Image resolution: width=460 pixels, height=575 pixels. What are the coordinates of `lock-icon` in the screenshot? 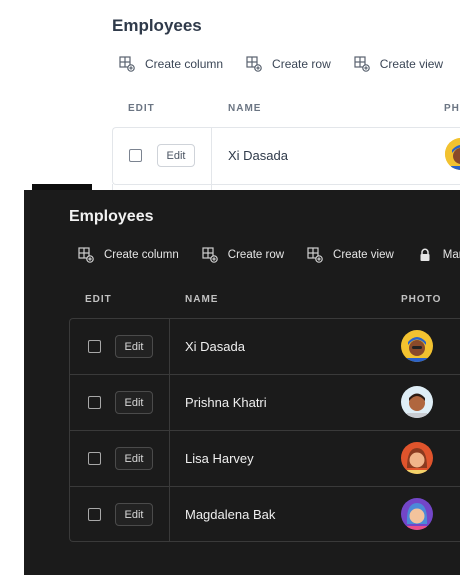 It's located at (425, 255).